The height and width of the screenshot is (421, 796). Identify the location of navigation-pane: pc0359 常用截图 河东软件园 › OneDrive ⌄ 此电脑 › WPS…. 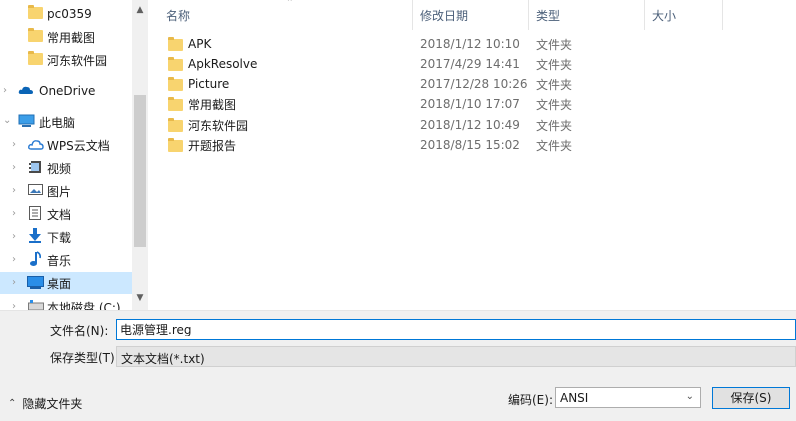
(74, 155).